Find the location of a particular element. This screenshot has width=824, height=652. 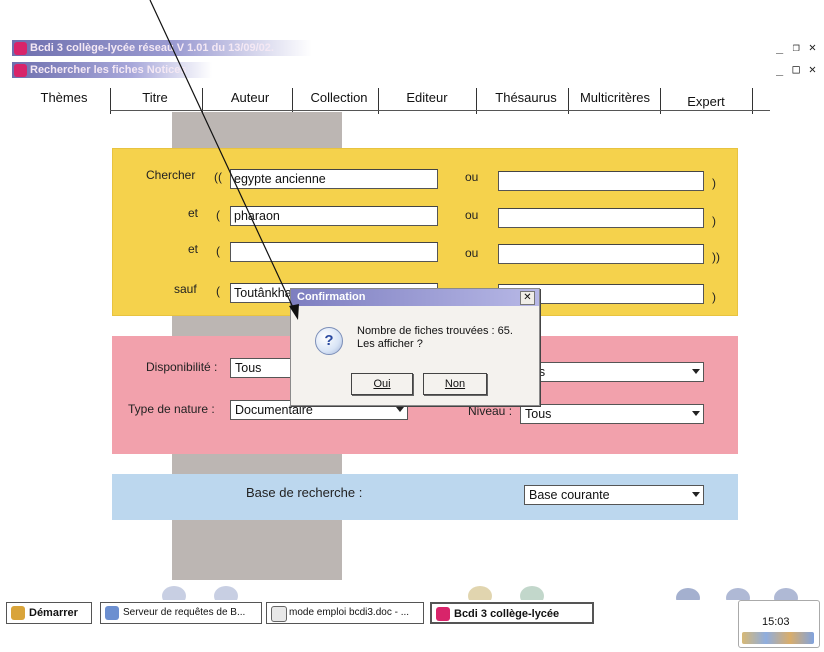

taskbar-item-label: Bcdi 3 collège-lycée is located at coordinates (507, 614).